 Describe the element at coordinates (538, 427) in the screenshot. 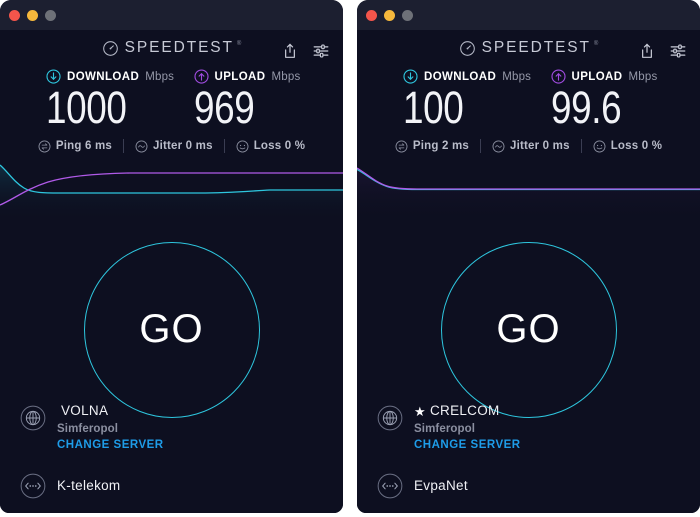

I see `server-row: ★ CRELCOM Simferopol CHANGE SERVER` at that location.